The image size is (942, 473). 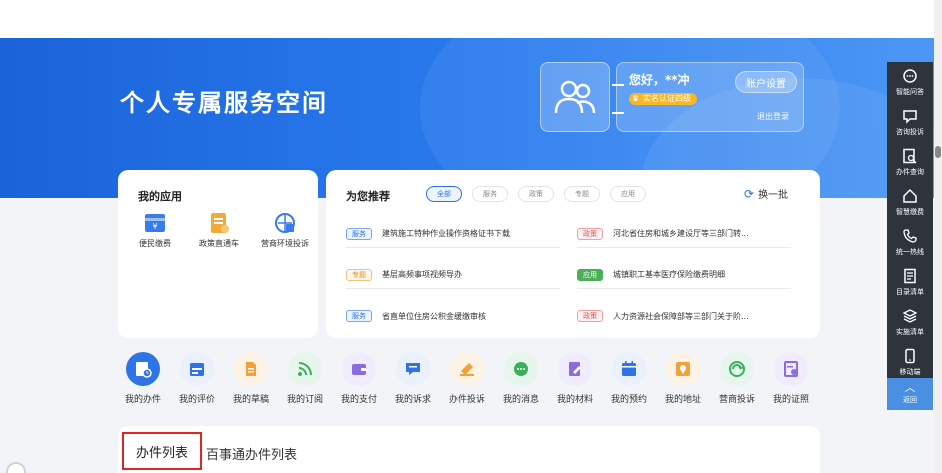 What do you see at coordinates (520, 400) in the screenshot?
I see `nav-label: 我的消息` at bounding box center [520, 400].